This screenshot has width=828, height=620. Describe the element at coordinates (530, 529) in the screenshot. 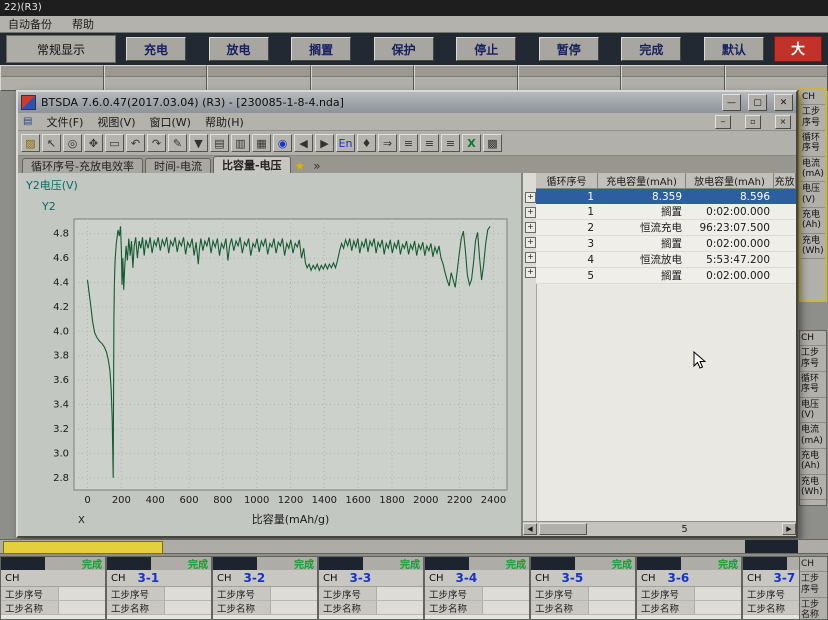

I see `scroll-left-arrow: ◀` at that location.